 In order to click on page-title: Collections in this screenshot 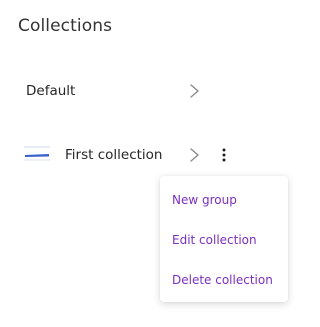, I will do `click(65, 26)`.